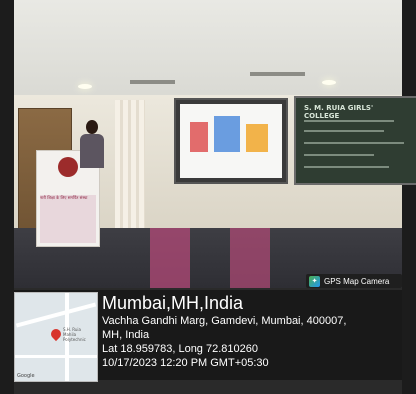  Describe the element at coordinates (314, 281) in the screenshot. I see `map-camera-icon: ✦` at that location.